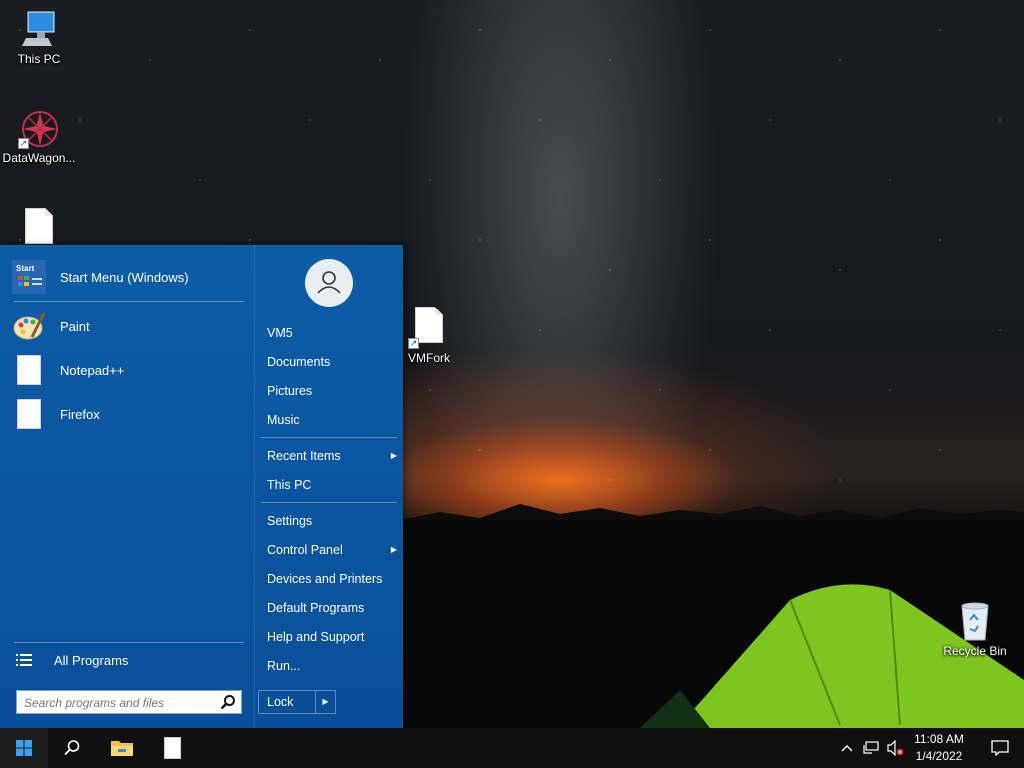  I want to click on program-label: Firefox, so click(80, 414).